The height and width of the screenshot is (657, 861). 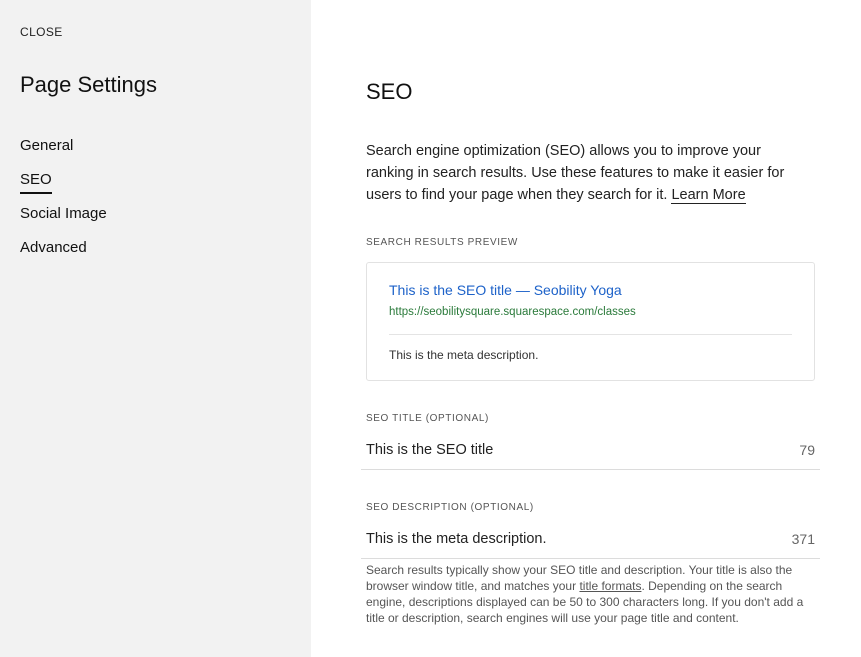 I want to click on panel-title: SEO, so click(x=389, y=91).